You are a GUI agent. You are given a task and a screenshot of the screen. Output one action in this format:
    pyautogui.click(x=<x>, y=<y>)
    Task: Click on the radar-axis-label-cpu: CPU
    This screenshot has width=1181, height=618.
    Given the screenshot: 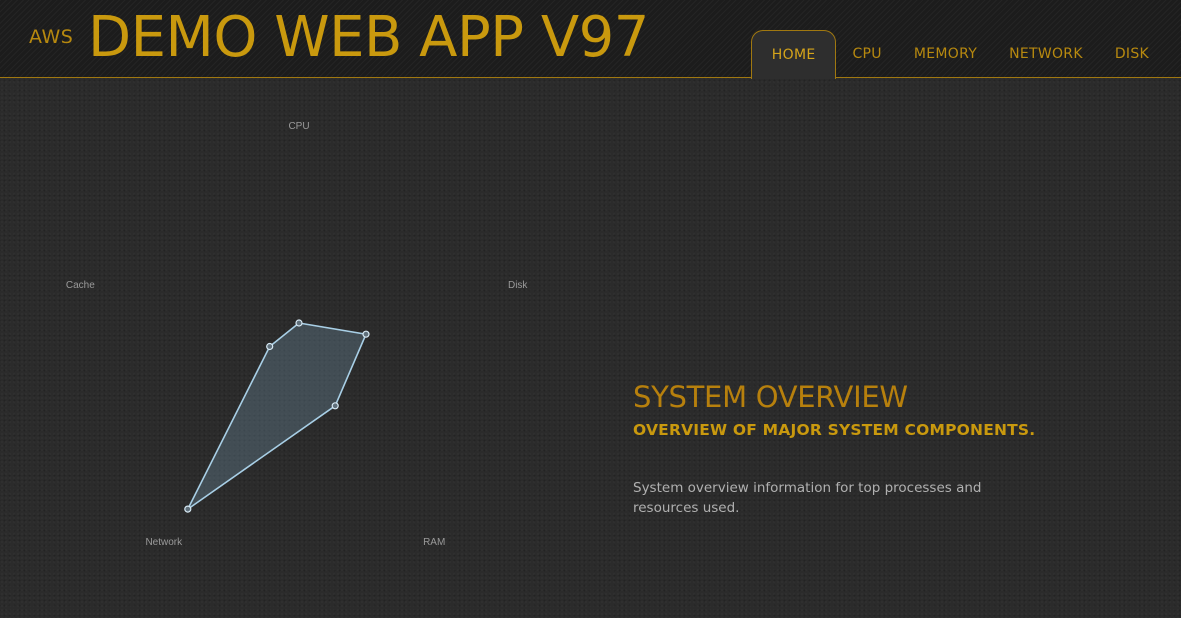 What is the action you would take?
    pyautogui.click(x=298, y=126)
    